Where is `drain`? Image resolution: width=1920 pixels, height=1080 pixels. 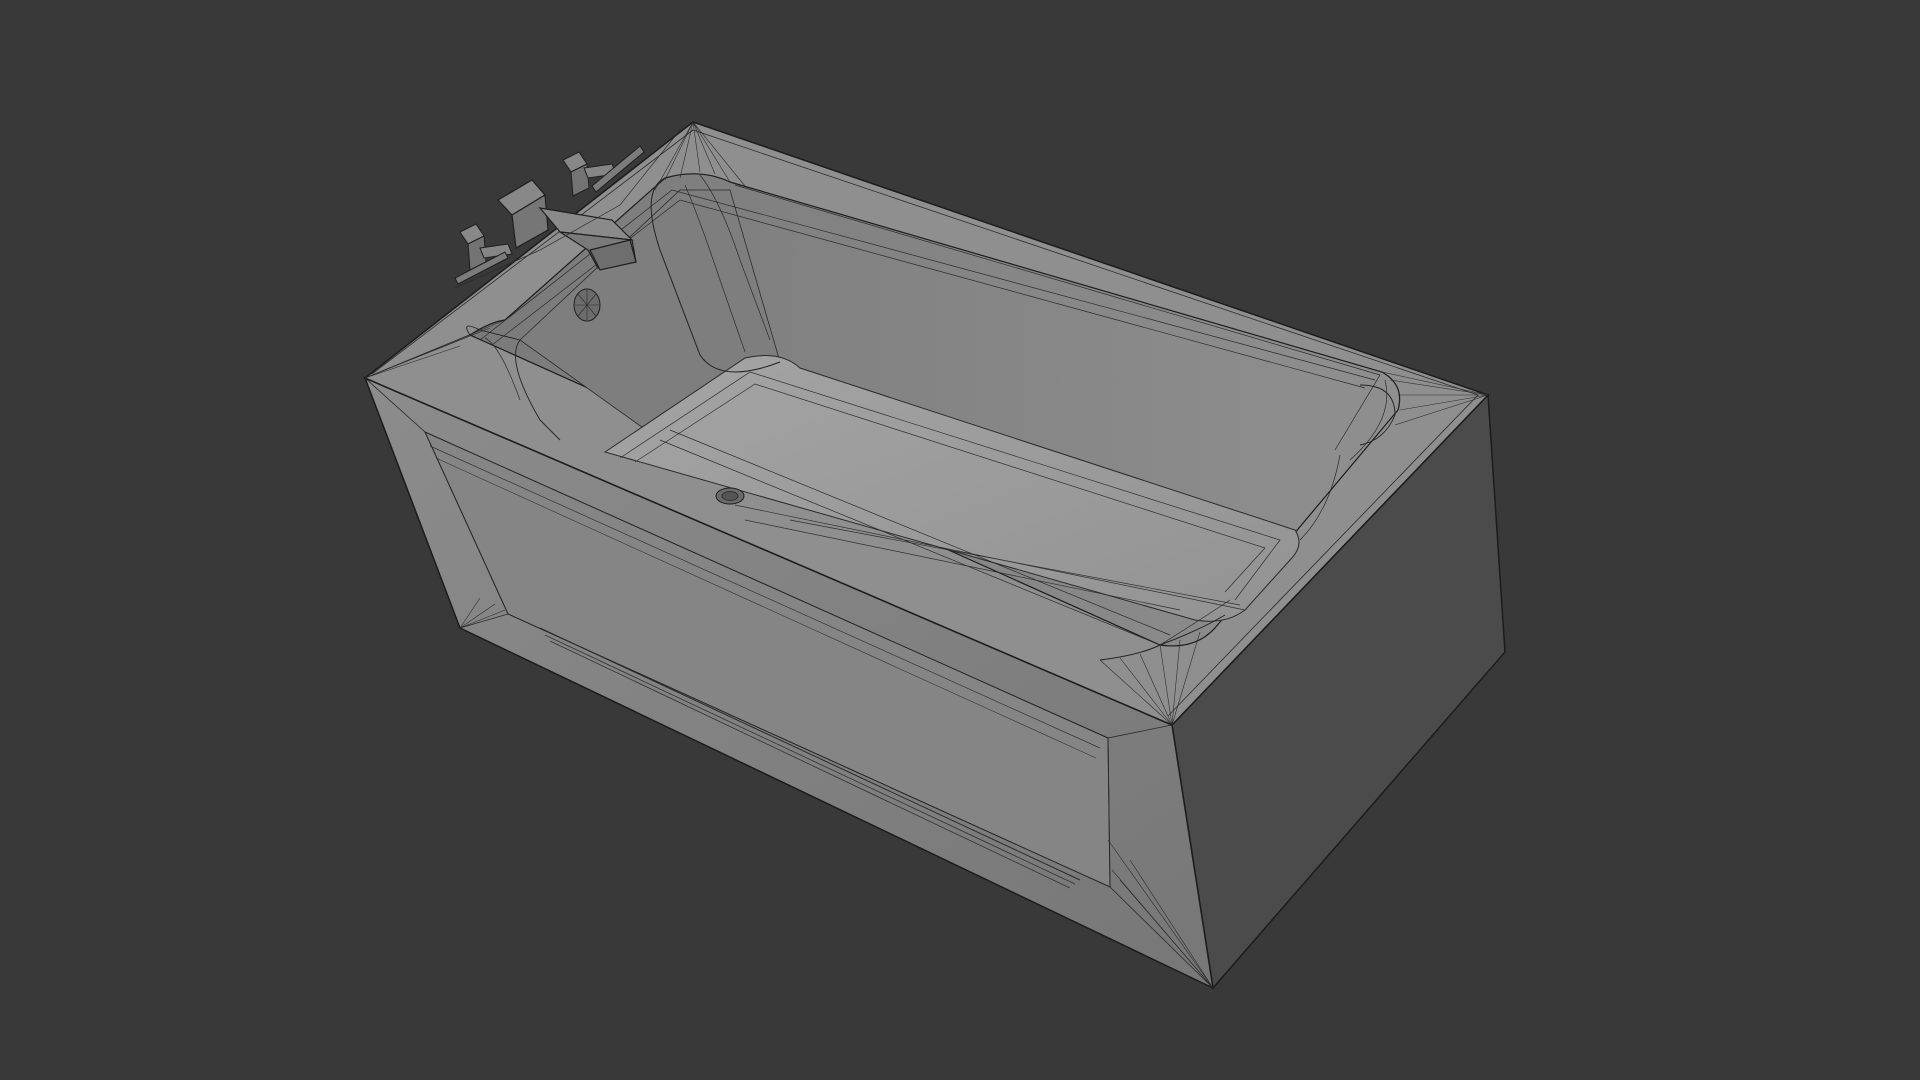 drain is located at coordinates (730, 496).